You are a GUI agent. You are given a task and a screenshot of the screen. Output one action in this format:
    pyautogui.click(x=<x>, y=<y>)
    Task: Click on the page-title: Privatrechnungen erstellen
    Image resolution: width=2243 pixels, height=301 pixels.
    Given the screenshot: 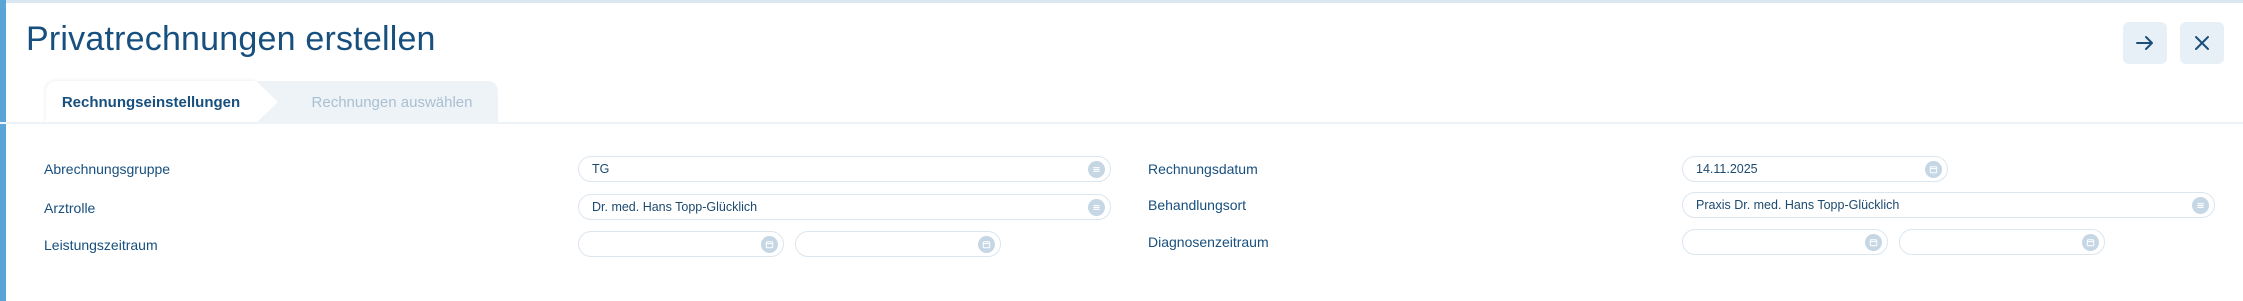 What is the action you would take?
    pyautogui.click(x=231, y=39)
    